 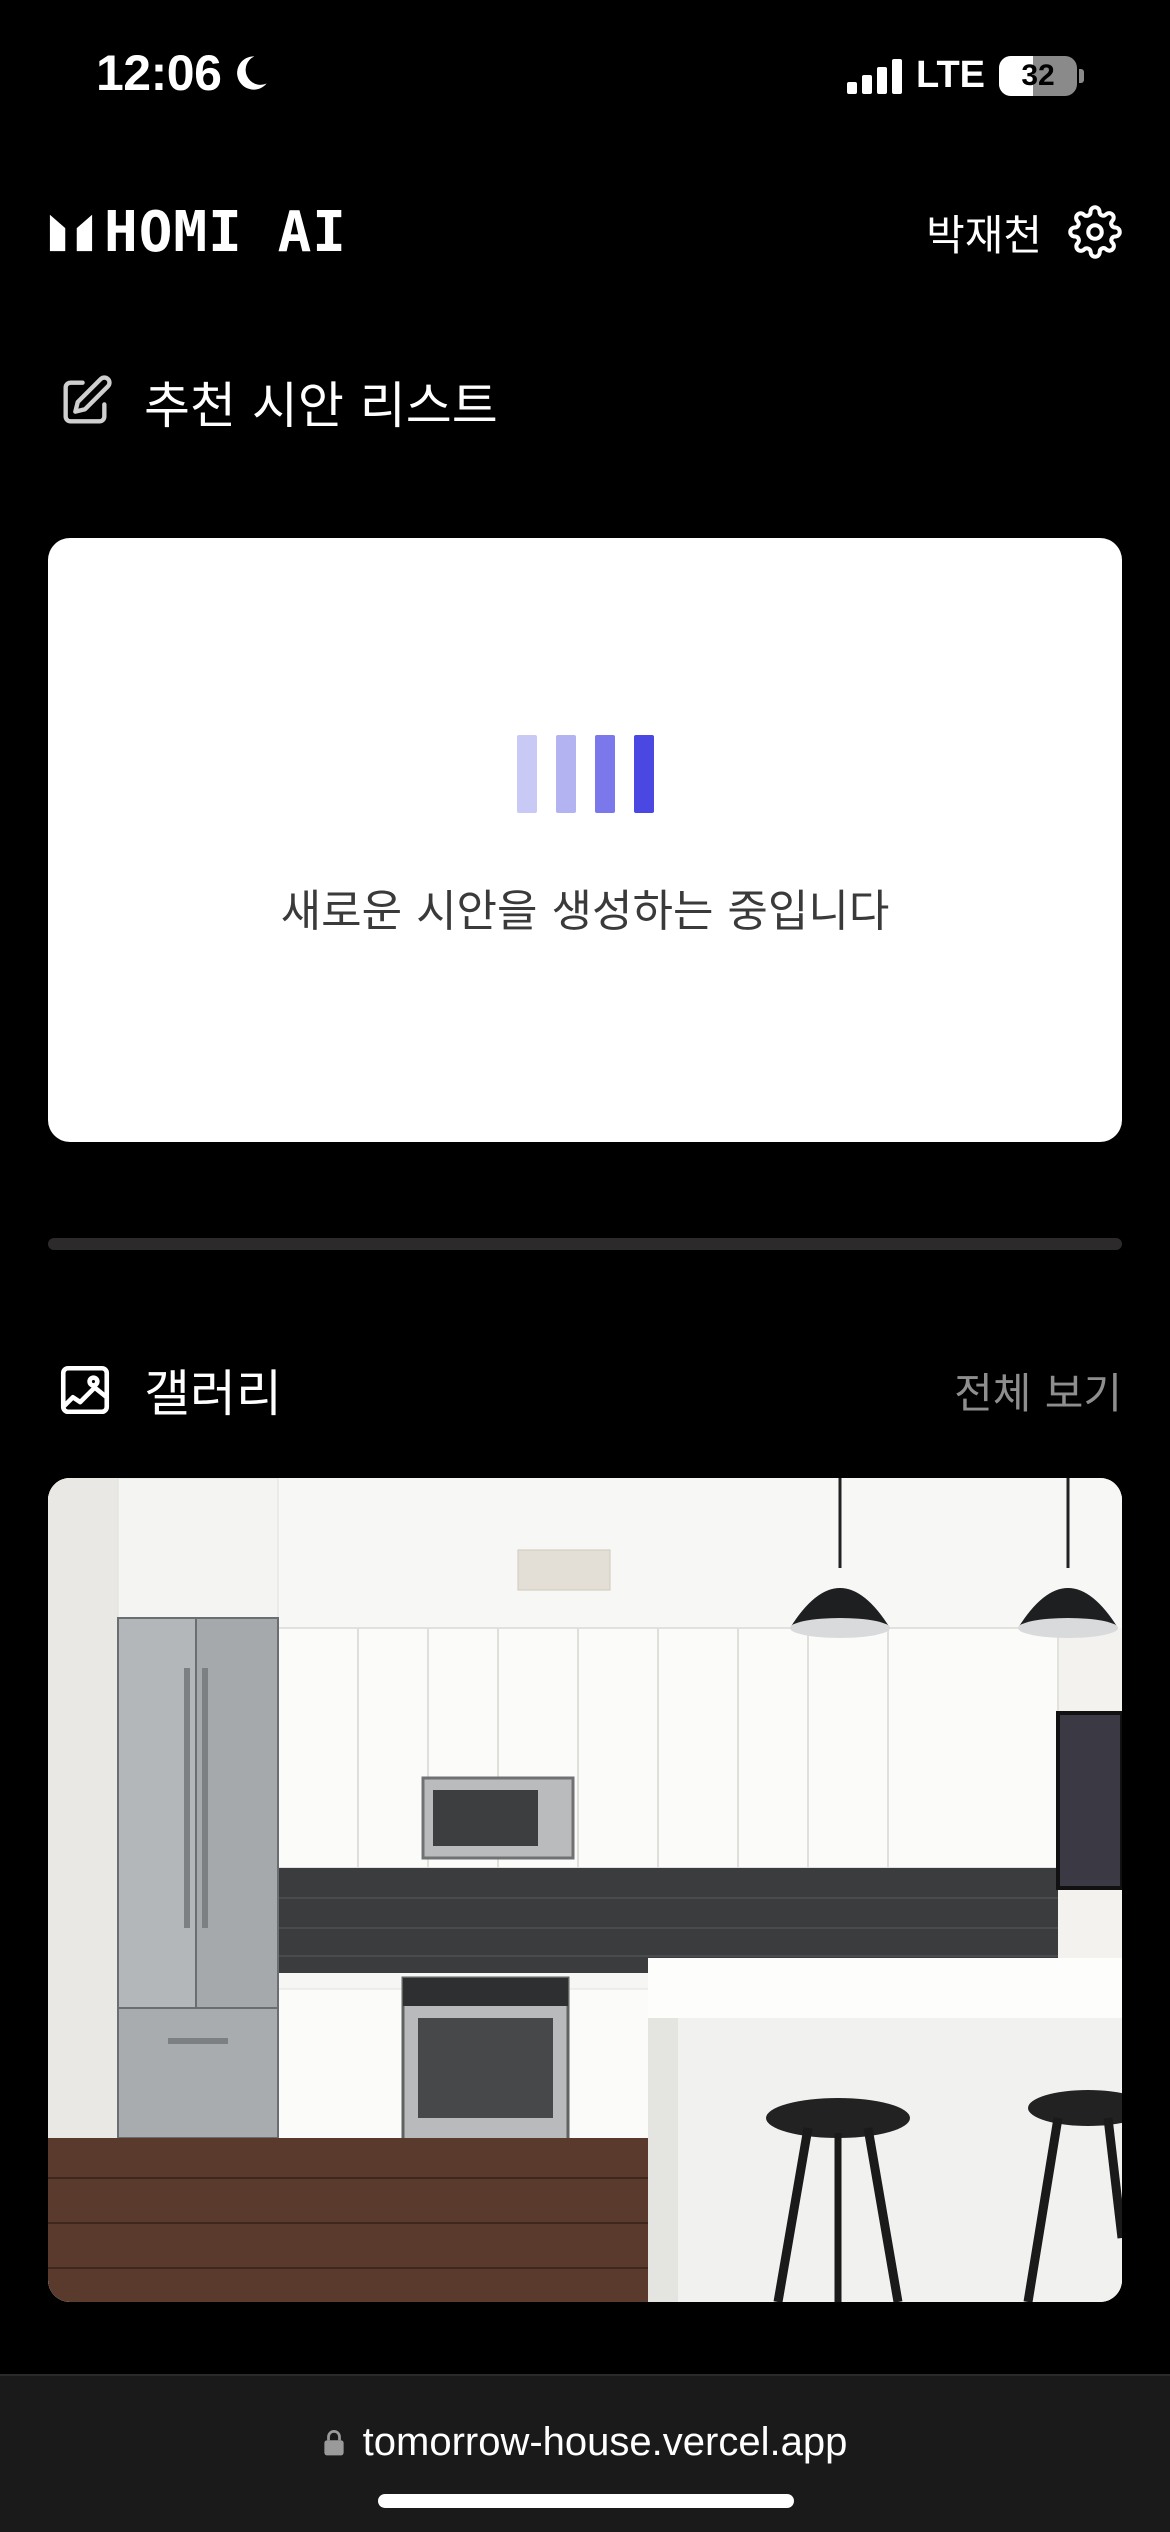 I want to click on address-bar: tomorrow-house.vercel.app, so click(x=585, y=2442).